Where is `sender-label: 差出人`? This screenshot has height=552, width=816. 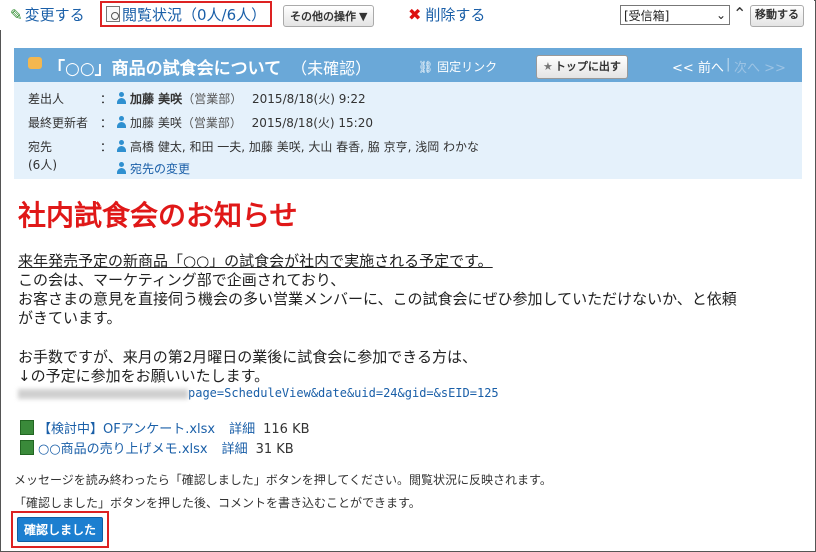
sender-label: 差出人 is located at coordinates (46, 99).